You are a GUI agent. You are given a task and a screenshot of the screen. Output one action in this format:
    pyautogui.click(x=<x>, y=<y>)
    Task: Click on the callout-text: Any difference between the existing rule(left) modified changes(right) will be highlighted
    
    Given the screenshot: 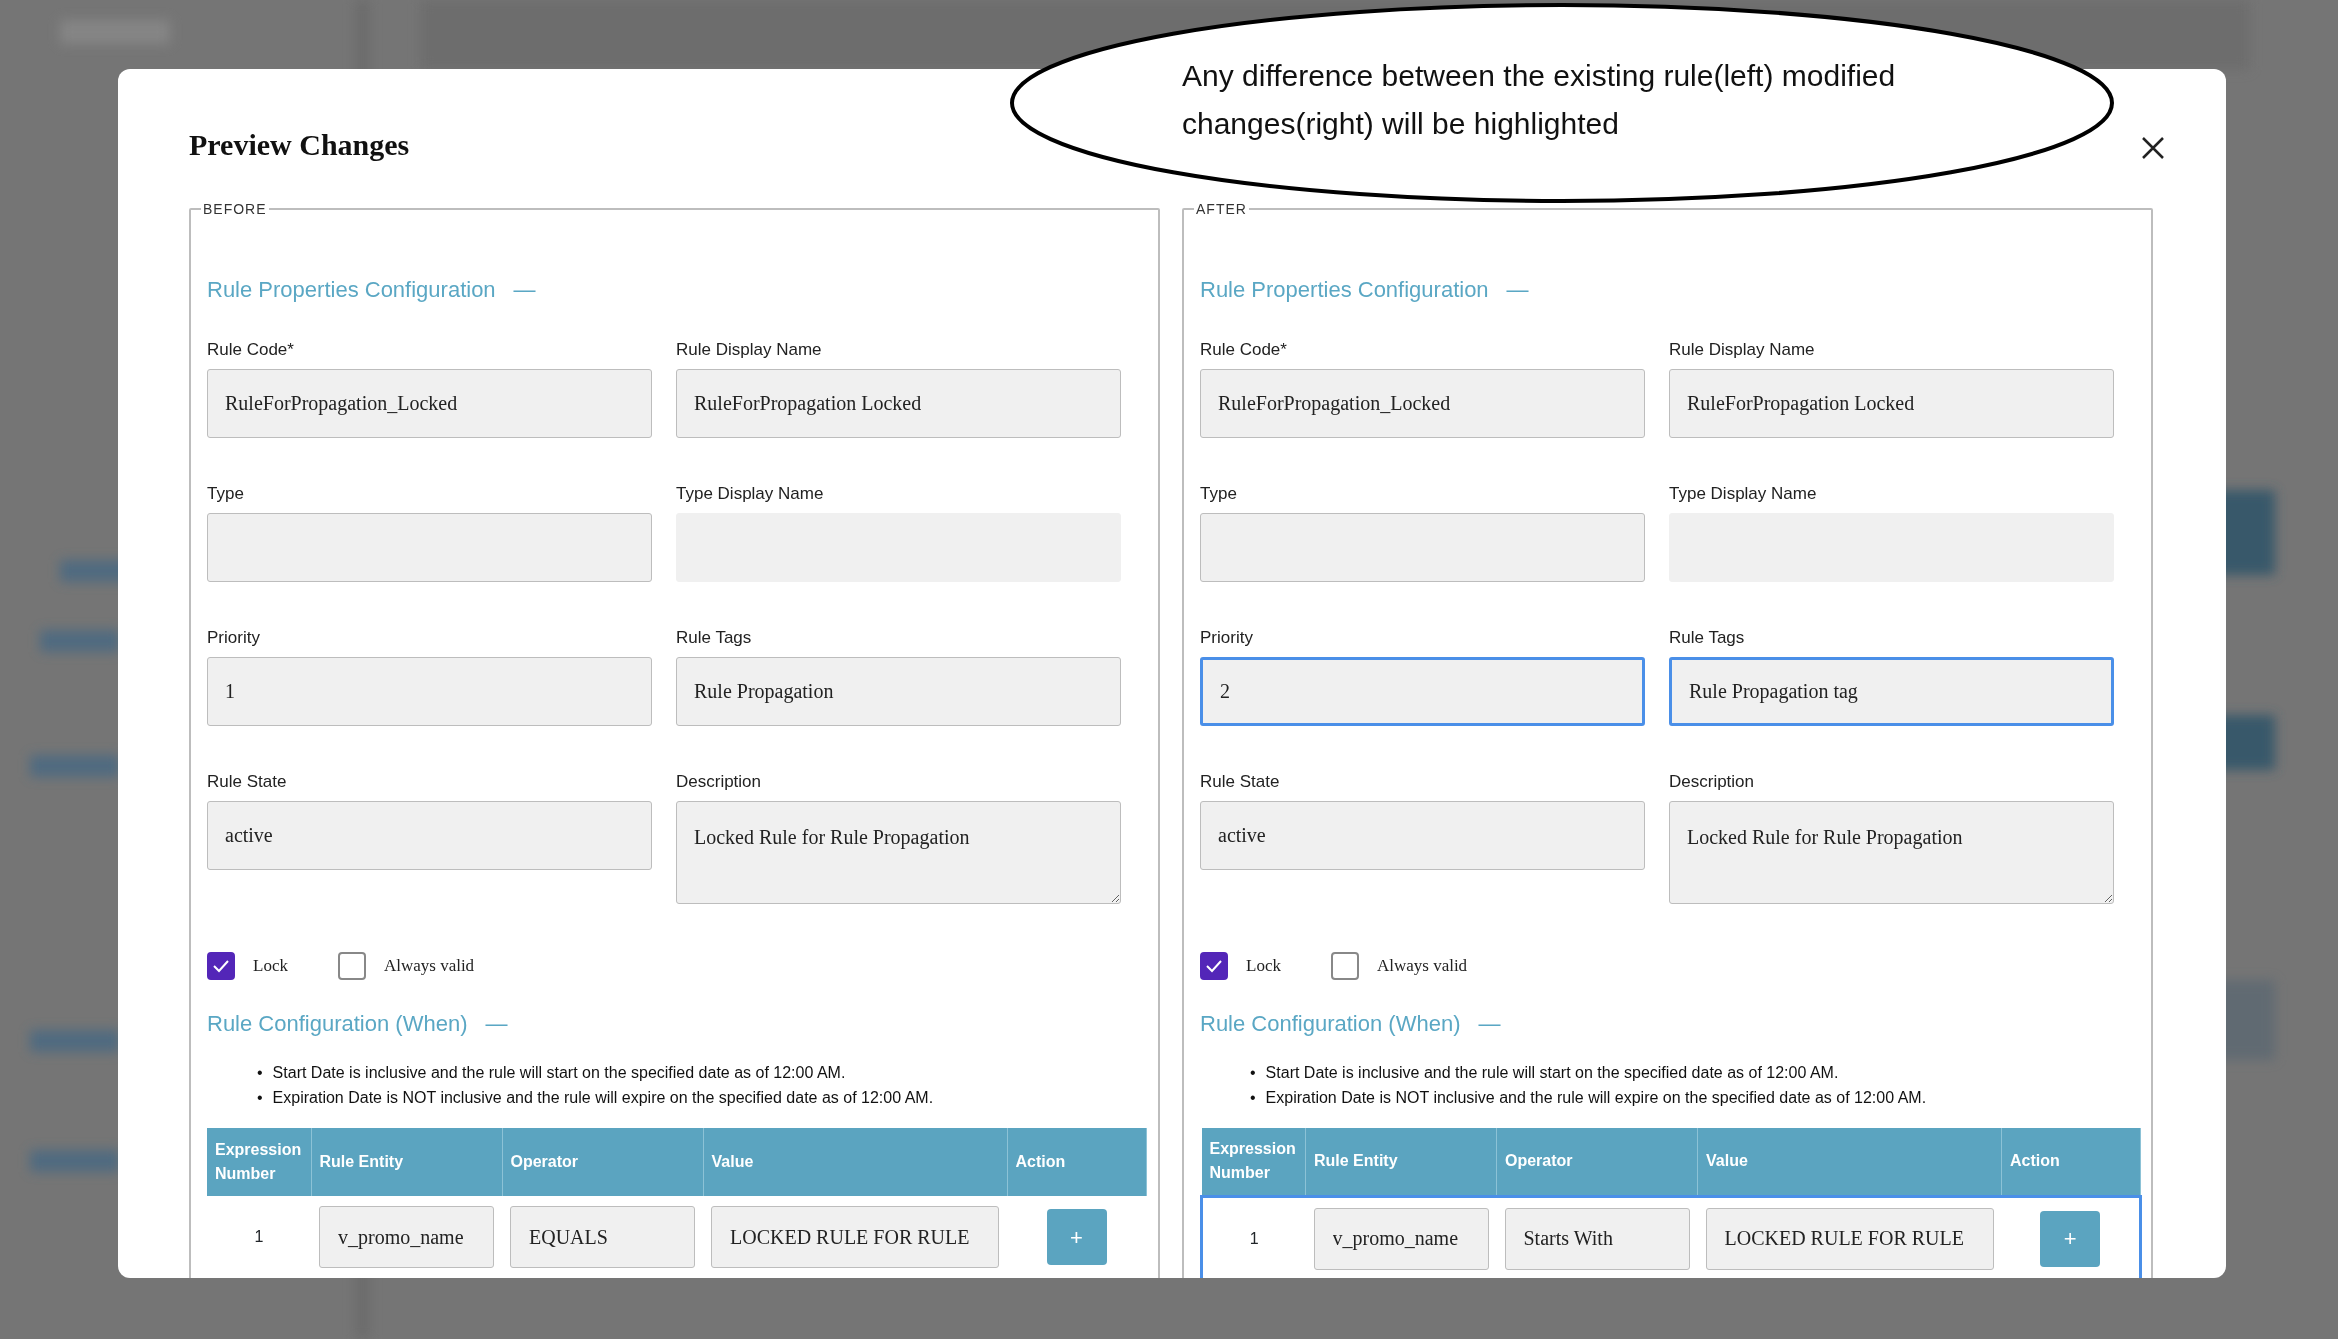 What is the action you would take?
    pyautogui.click(x=1539, y=100)
    